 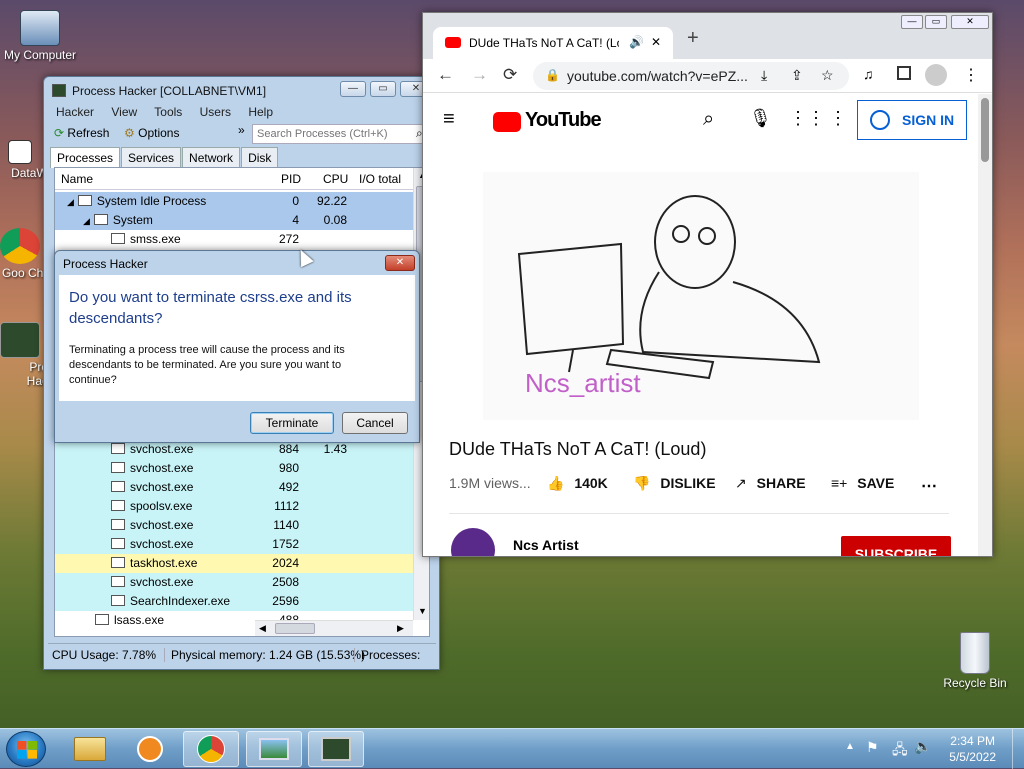 What do you see at coordinates (336, 749) in the screenshot?
I see `taskbar-process-hacker` at bounding box center [336, 749].